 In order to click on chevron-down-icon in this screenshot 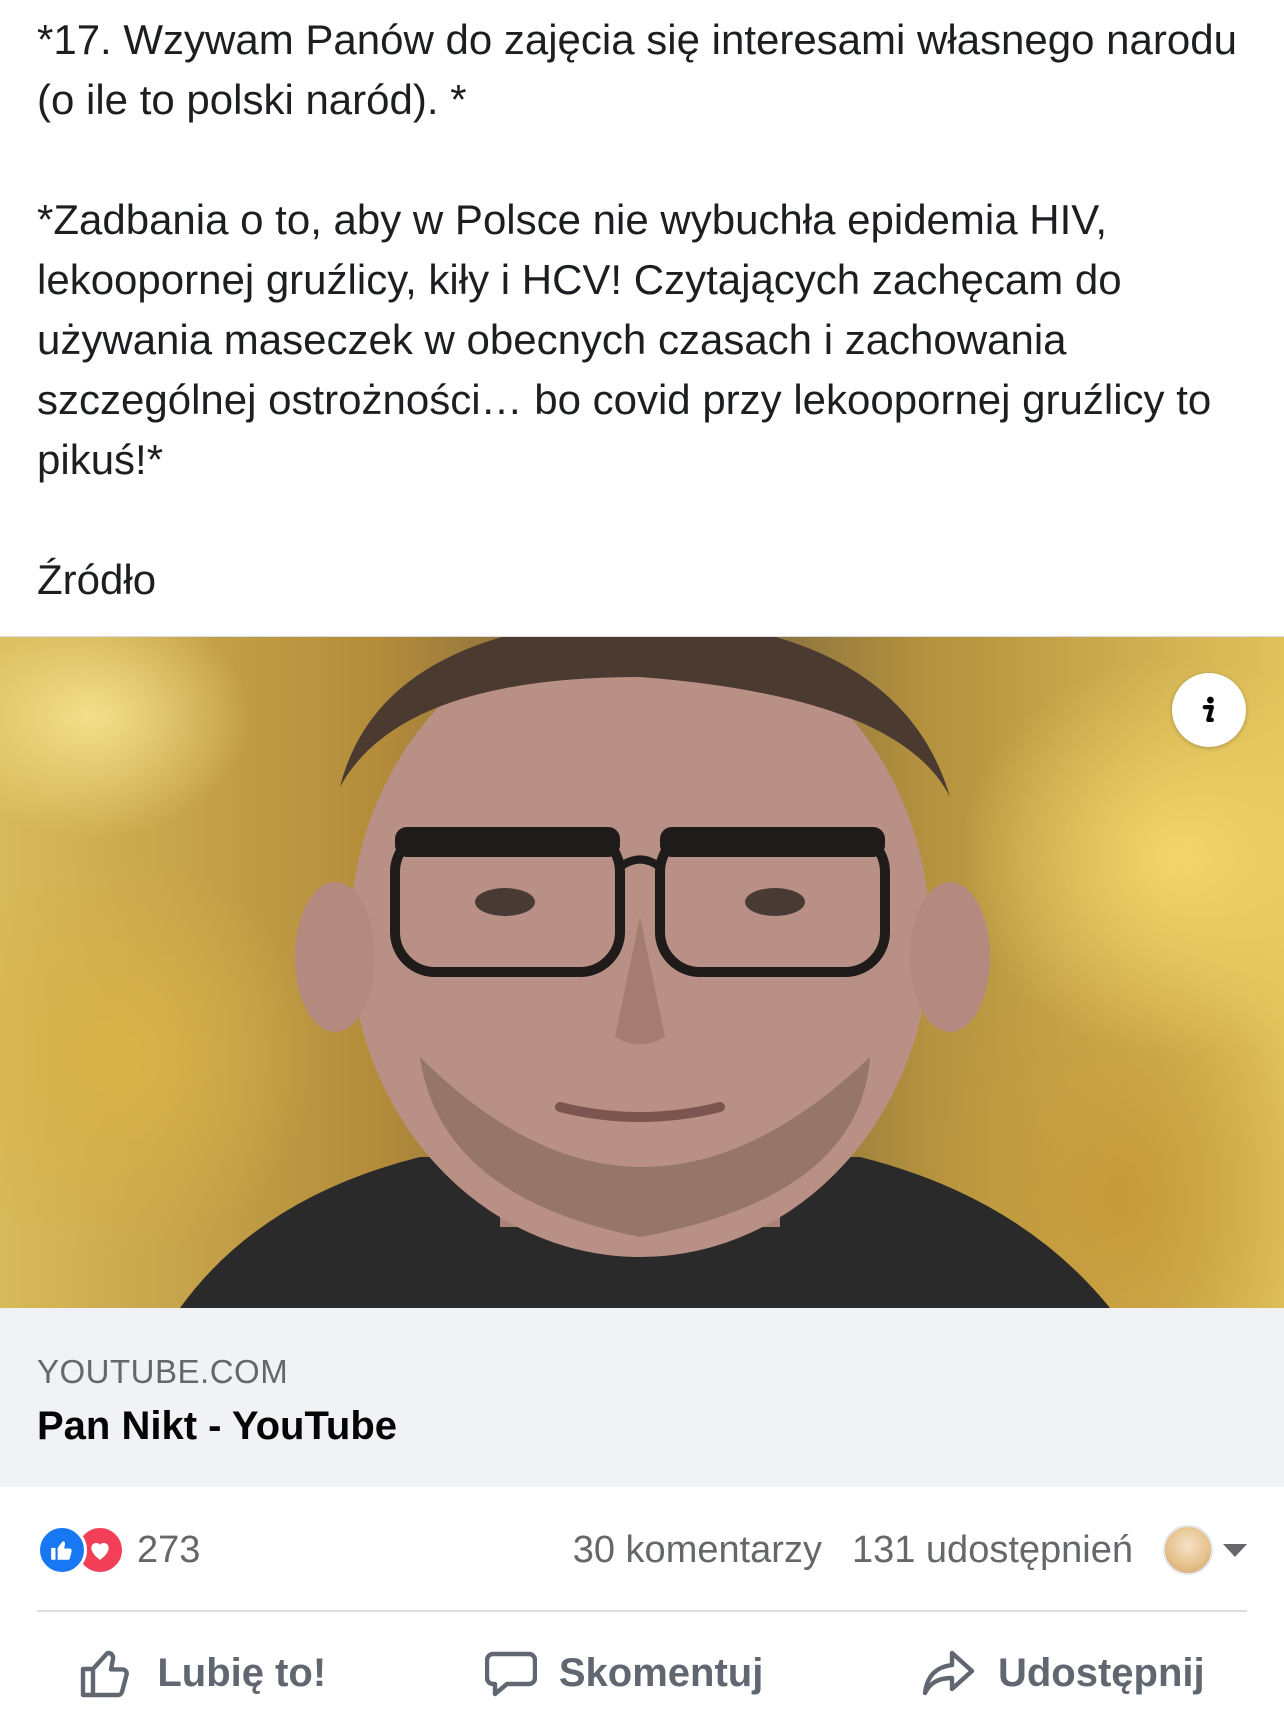, I will do `click(1235, 1550)`.